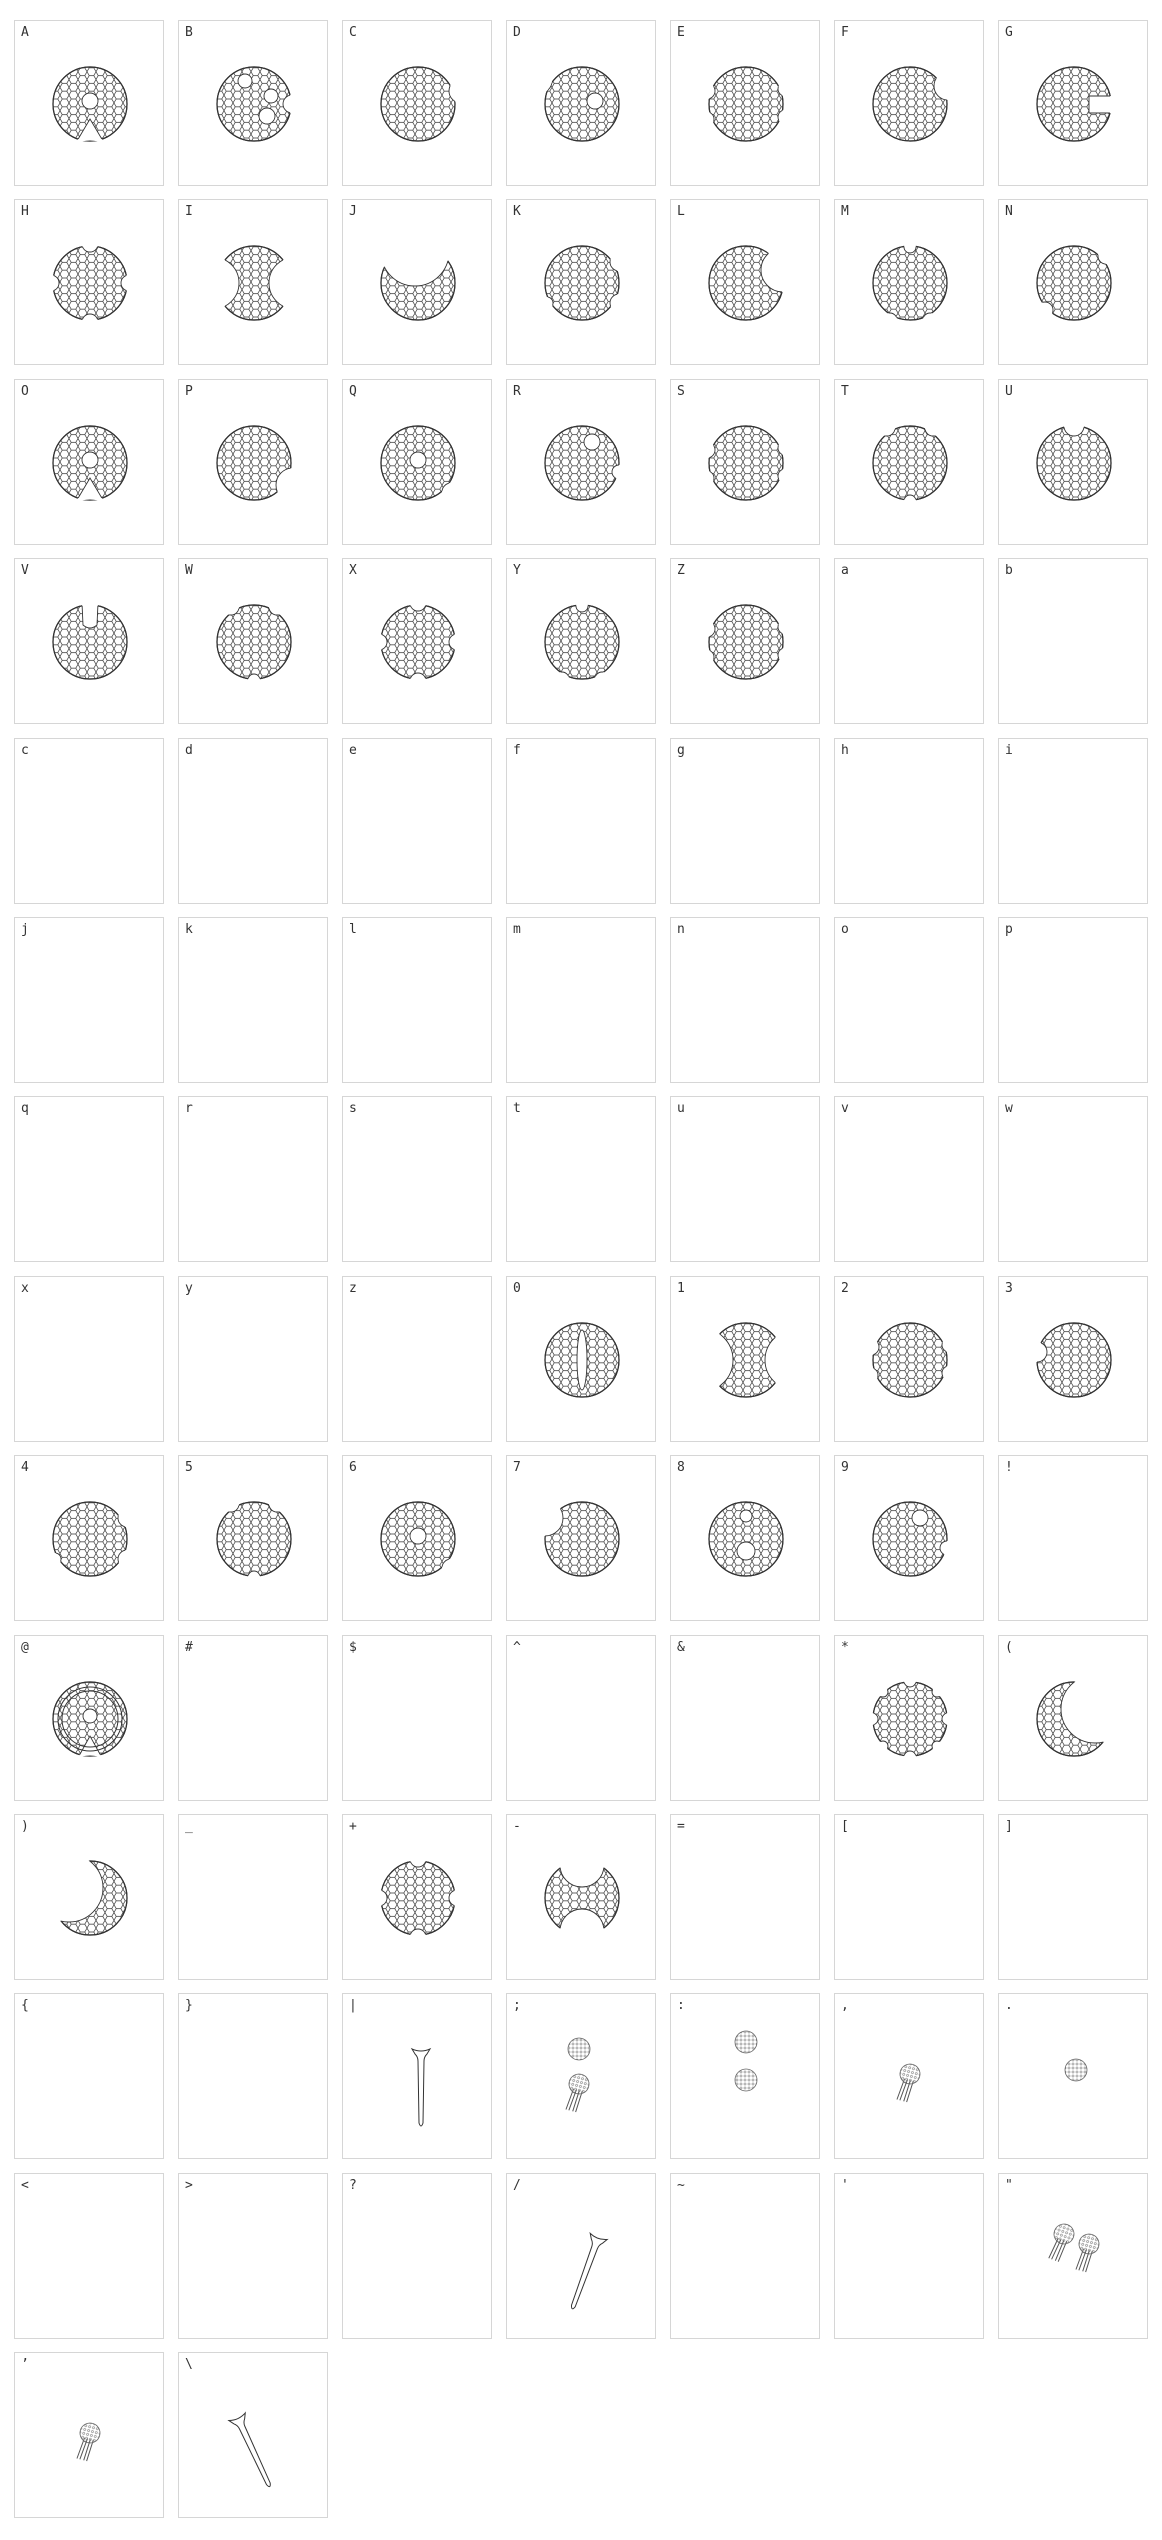  I want to click on glyph-cell: ;, so click(581, 2076).